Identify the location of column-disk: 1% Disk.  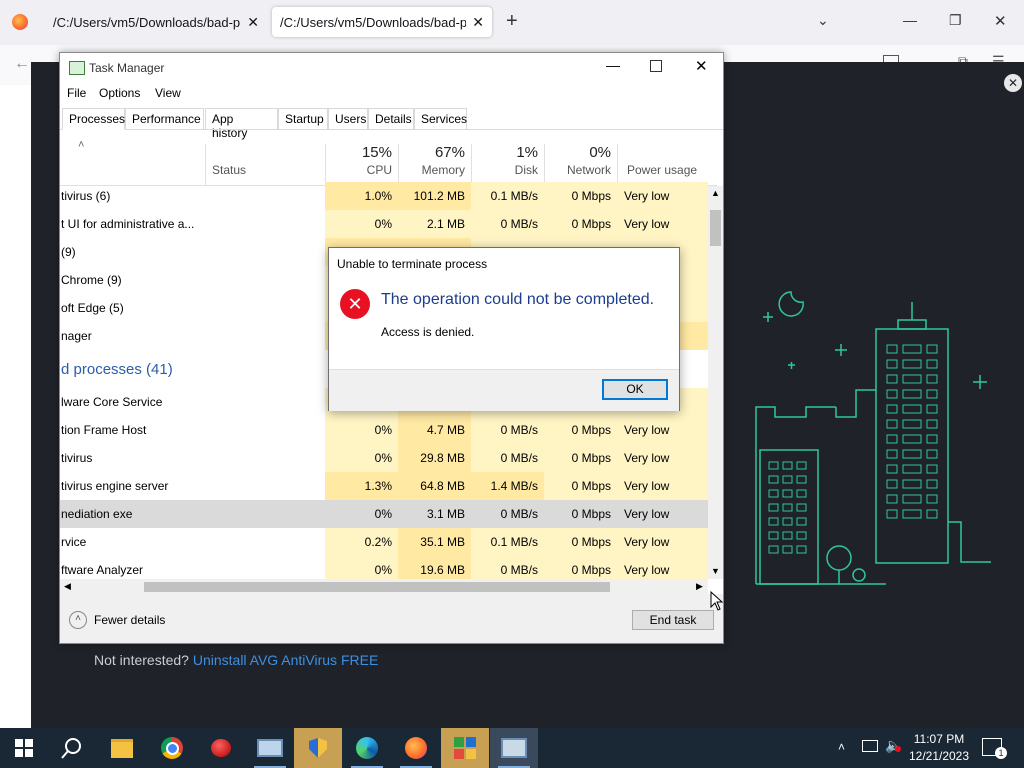
(507, 165).